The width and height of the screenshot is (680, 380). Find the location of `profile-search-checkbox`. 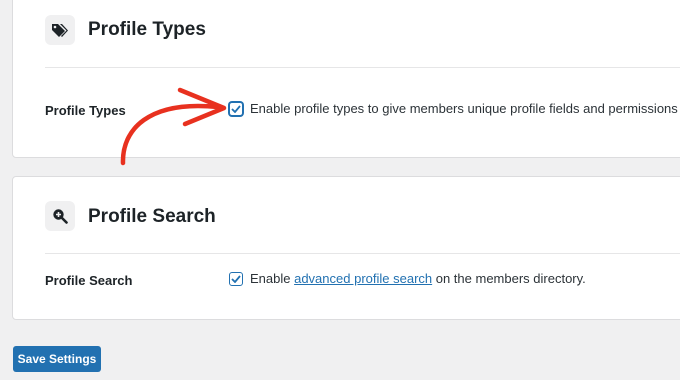

profile-search-checkbox is located at coordinates (236, 278).